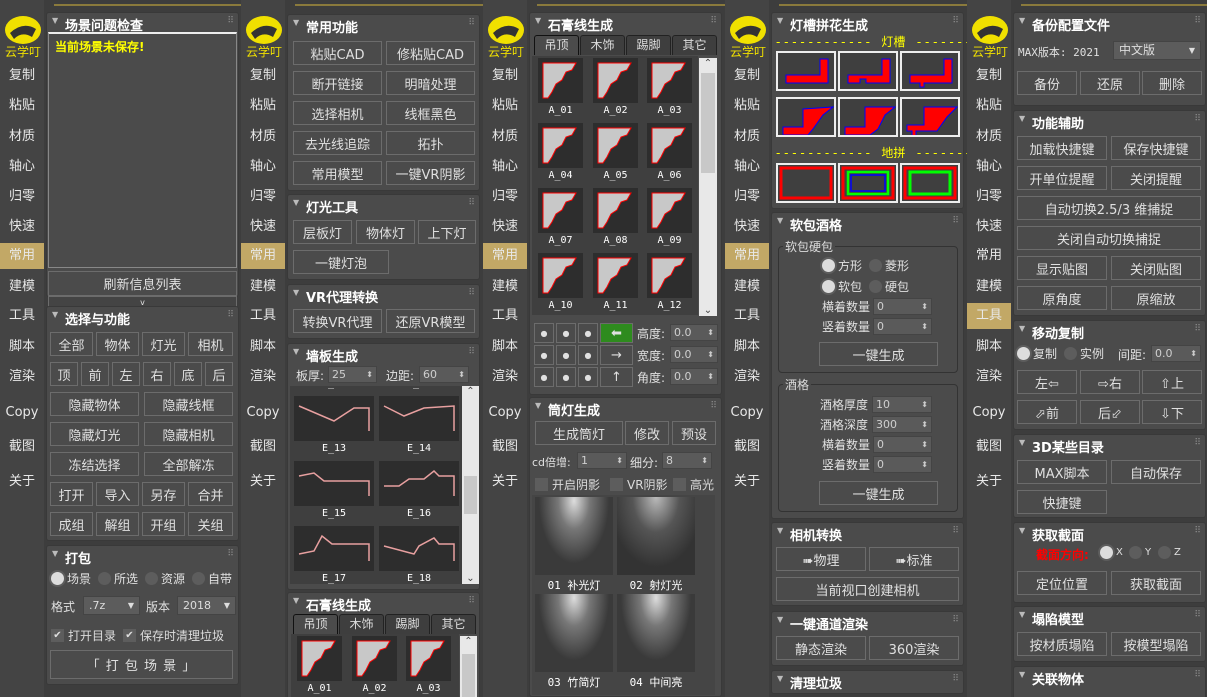 Image resolution: width=1207 pixels, height=697 pixels. I want to click on move-front-button: ⬀前, so click(1047, 412).